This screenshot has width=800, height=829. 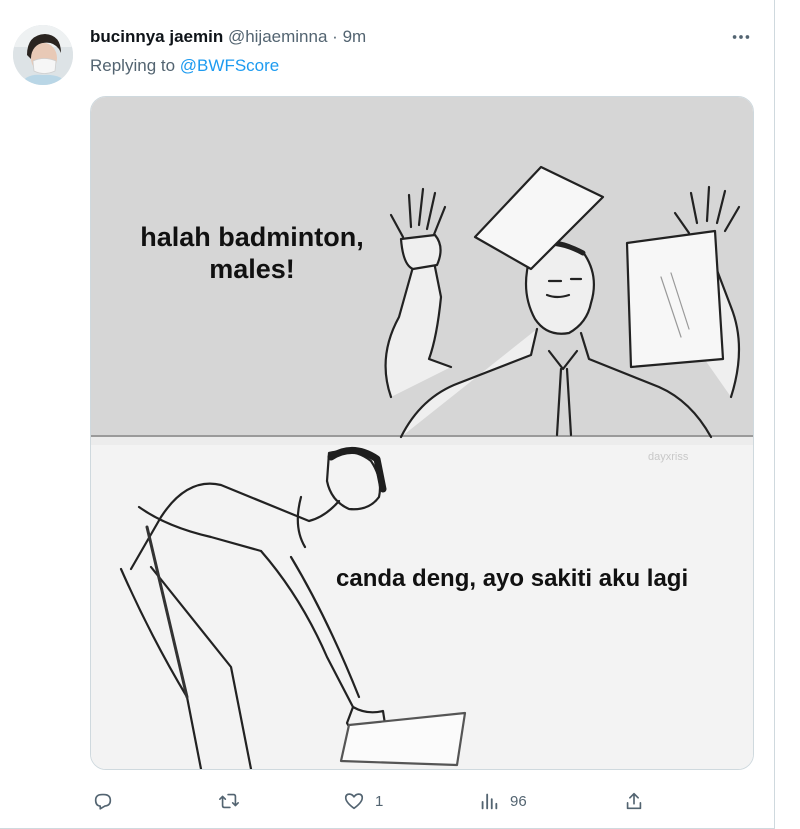 What do you see at coordinates (355, 36) in the screenshot?
I see `timestamp: 9m` at bounding box center [355, 36].